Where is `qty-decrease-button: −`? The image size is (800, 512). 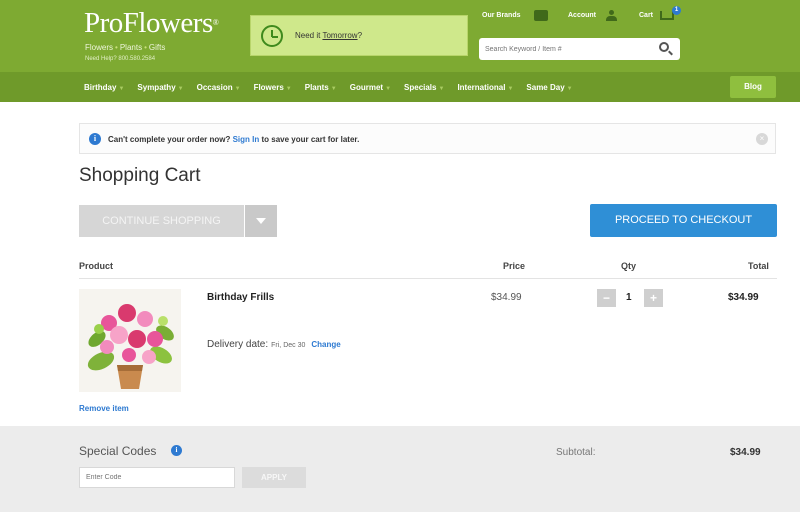 qty-decrease-button: − is located at coordinates (606, 298).